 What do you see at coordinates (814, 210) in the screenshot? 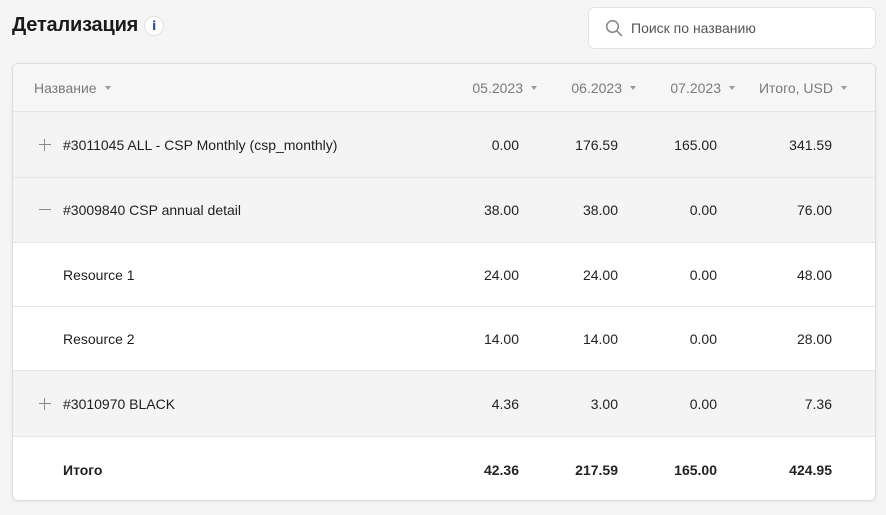
I see `row-value: 76.00` at bounding box center [814, 210].